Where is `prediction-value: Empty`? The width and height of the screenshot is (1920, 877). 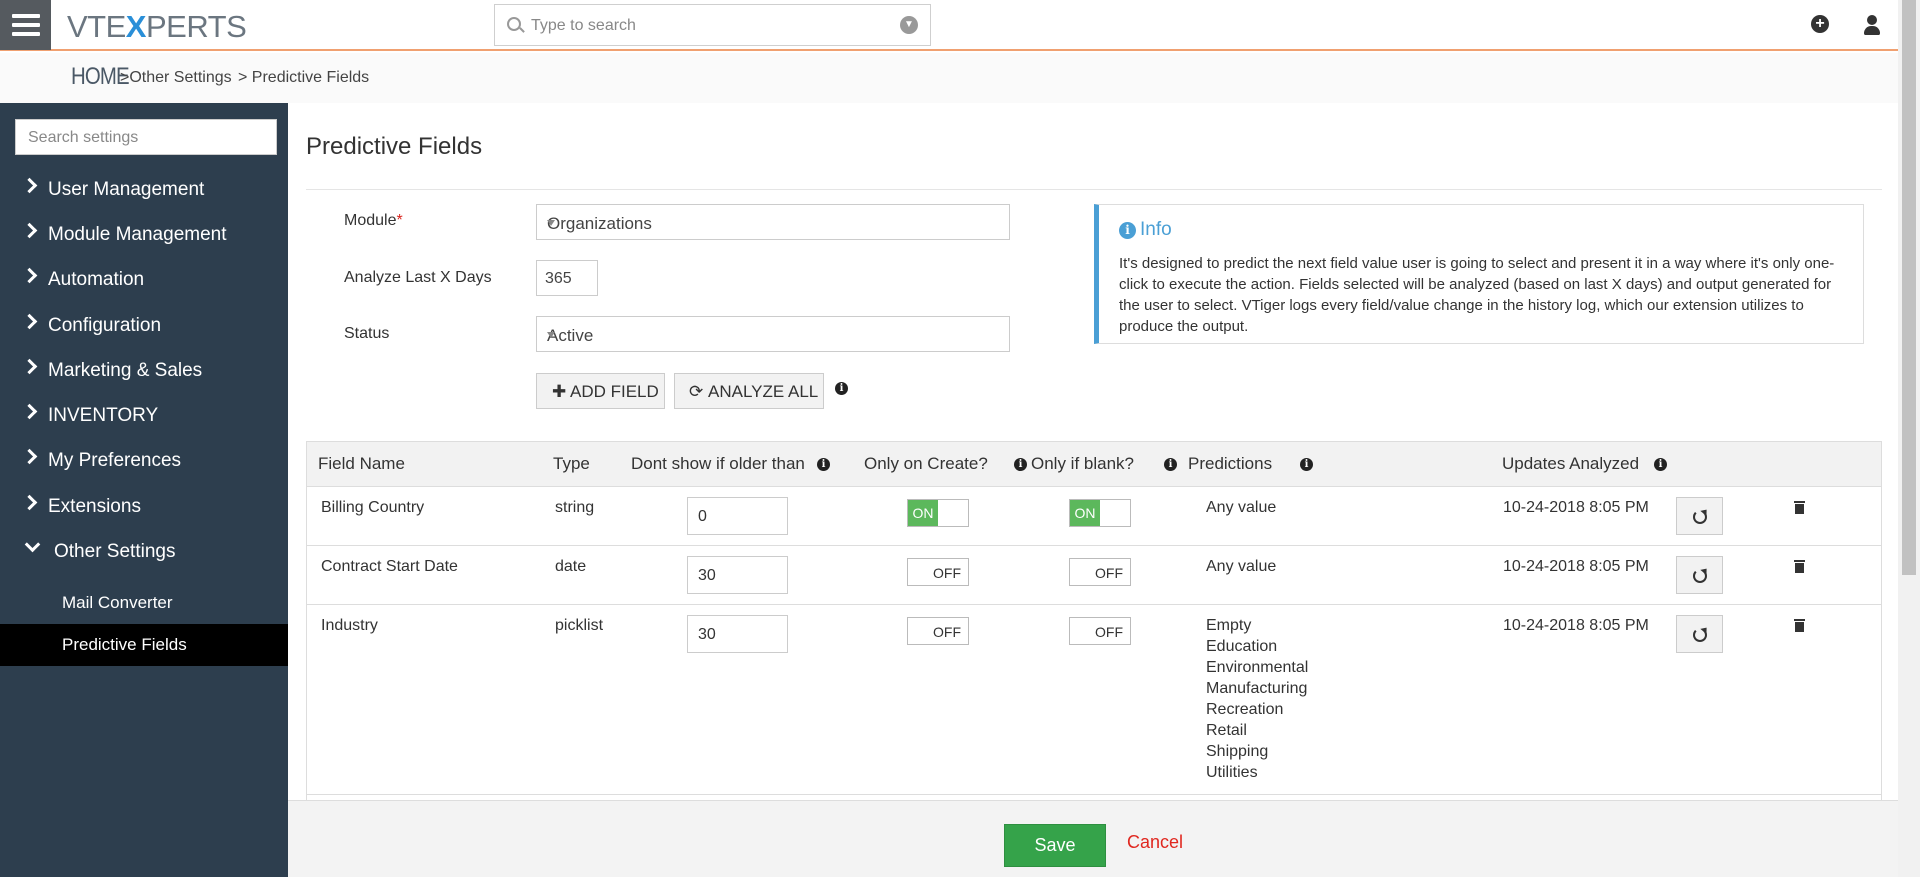
prediction-value: Empty is located at coordinates (1229, 625).